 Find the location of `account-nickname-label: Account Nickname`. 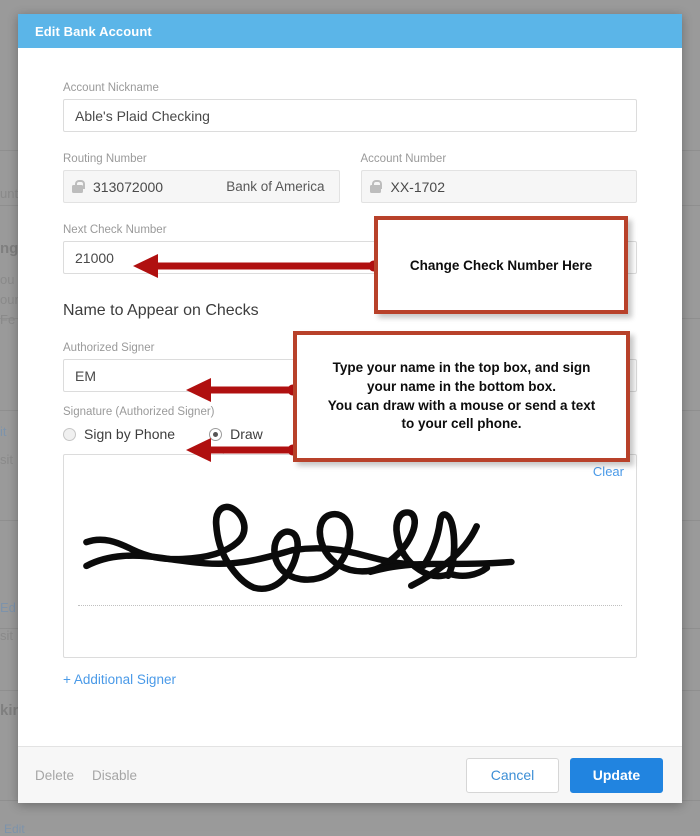

account-nickname-label: Account Nickname is located at coordinates (111, 88).